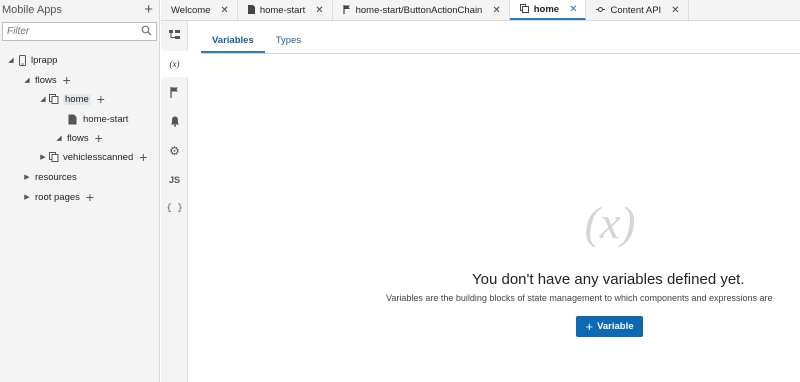 The width and height of the screenshot is (800, 382). I want to click on tree-item-root-pages: ▶ root pages +, so click(58, 197).